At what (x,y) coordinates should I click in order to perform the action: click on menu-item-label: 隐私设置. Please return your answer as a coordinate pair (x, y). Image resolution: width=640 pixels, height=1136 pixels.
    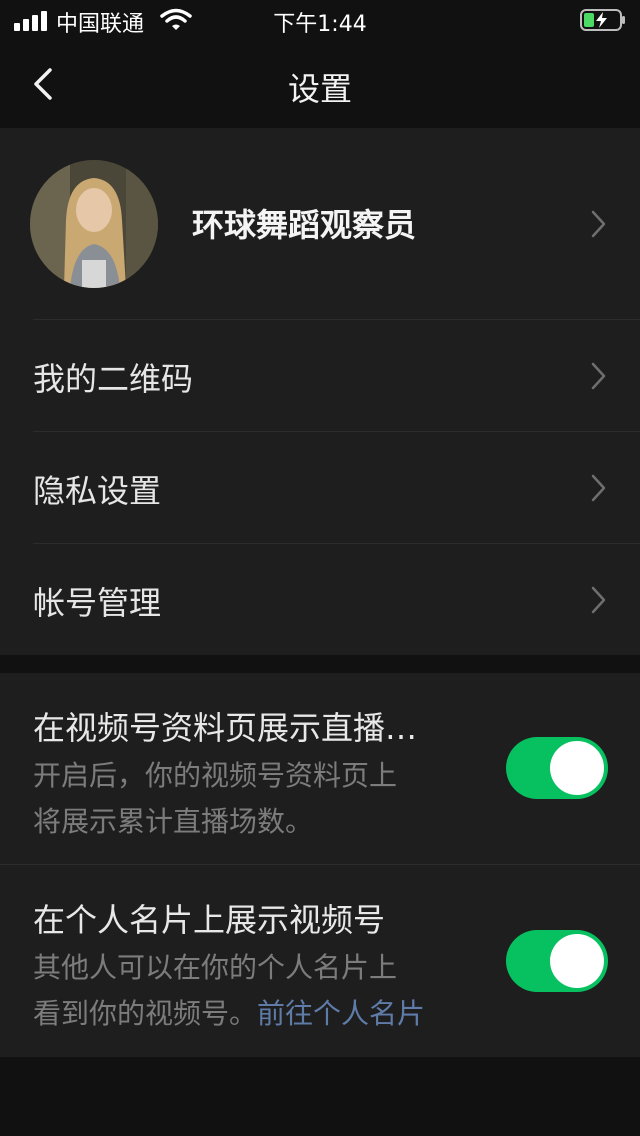
    Looking at the image, I should click on (97, 491).